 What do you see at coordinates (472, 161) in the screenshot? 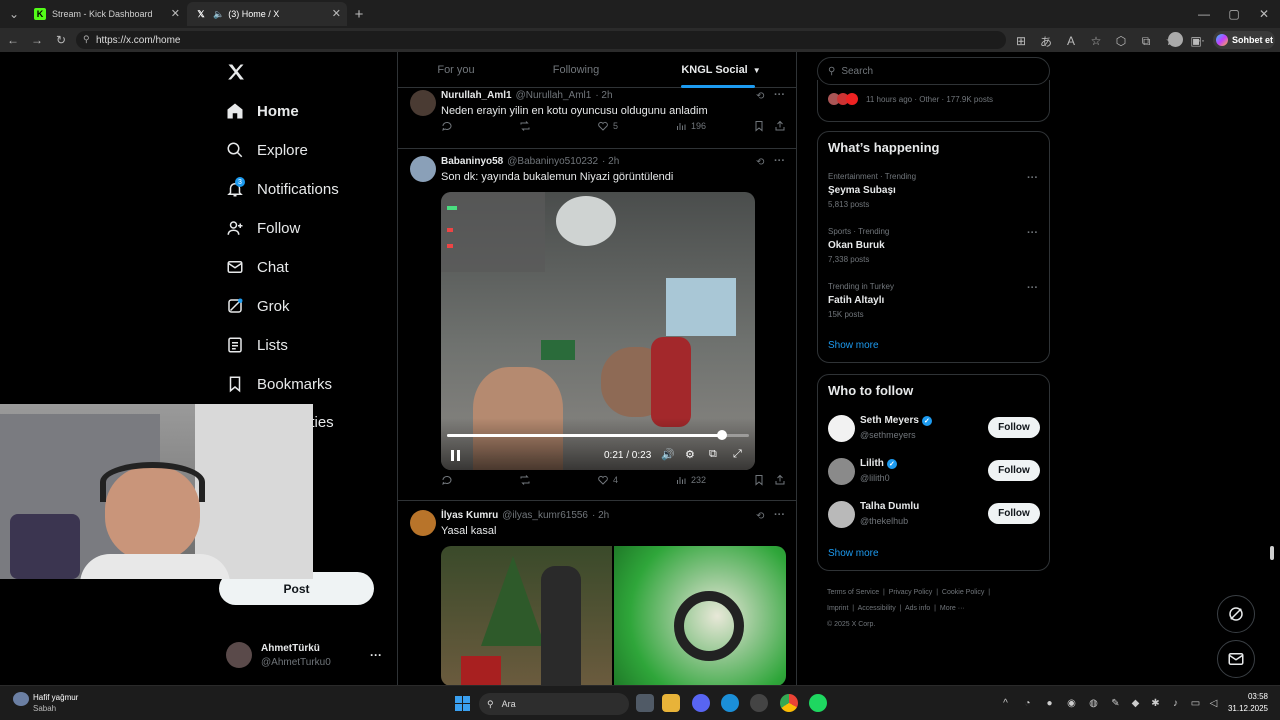
I see `author-name: Babaninyo58` at bounding box center [472, 161].